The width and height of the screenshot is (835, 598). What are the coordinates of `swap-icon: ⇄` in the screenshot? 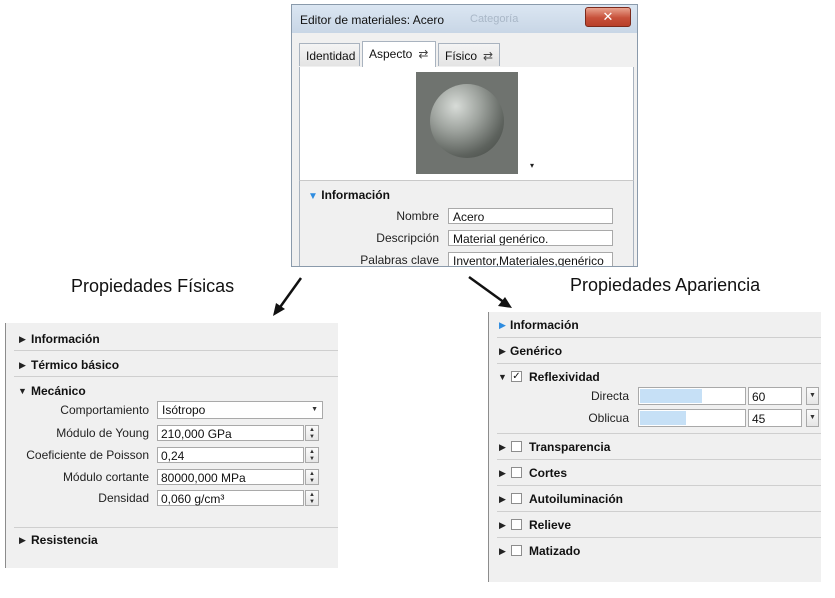 It's located at (423, 54).